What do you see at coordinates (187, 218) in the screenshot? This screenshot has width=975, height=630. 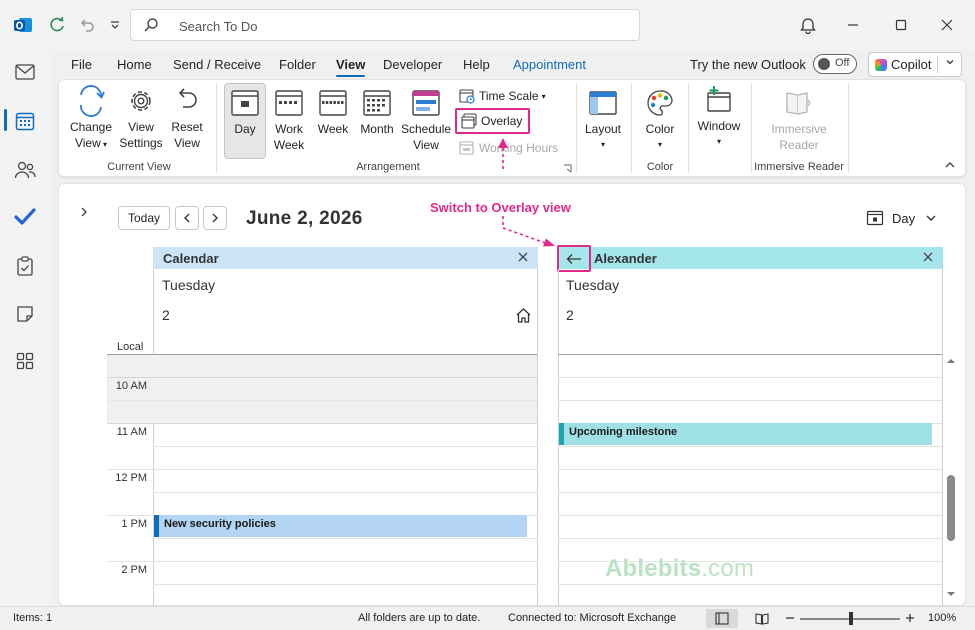 I see `previous-day-button` at bounding box center [187, 218].